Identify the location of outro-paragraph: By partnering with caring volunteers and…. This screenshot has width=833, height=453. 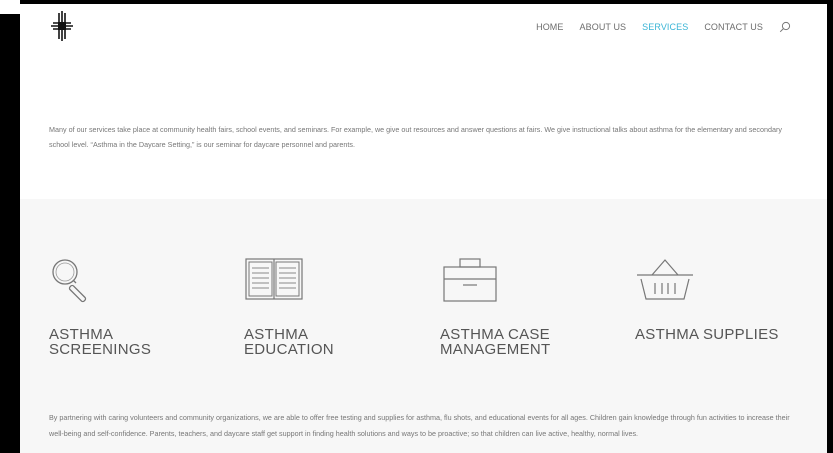
(419, 425).